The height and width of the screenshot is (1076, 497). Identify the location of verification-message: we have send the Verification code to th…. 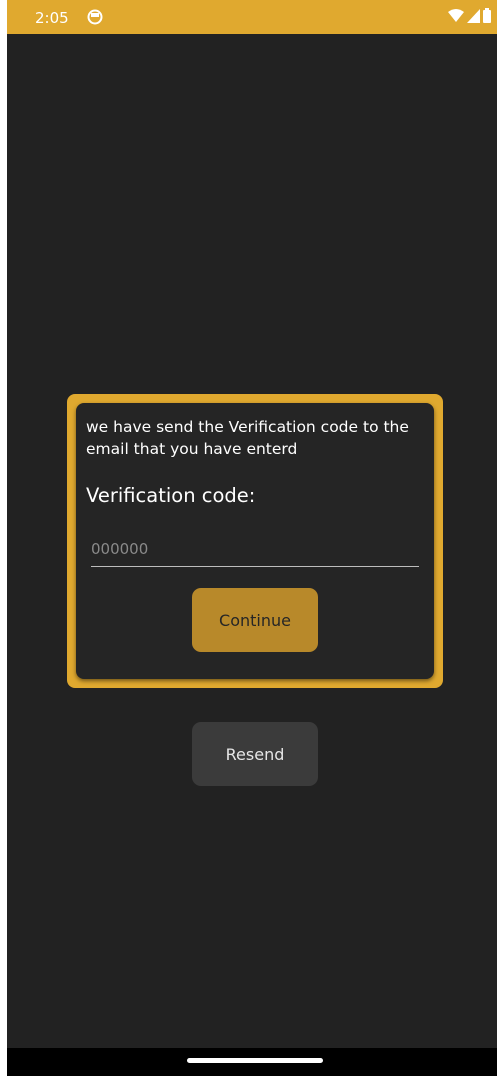
(247, 438).